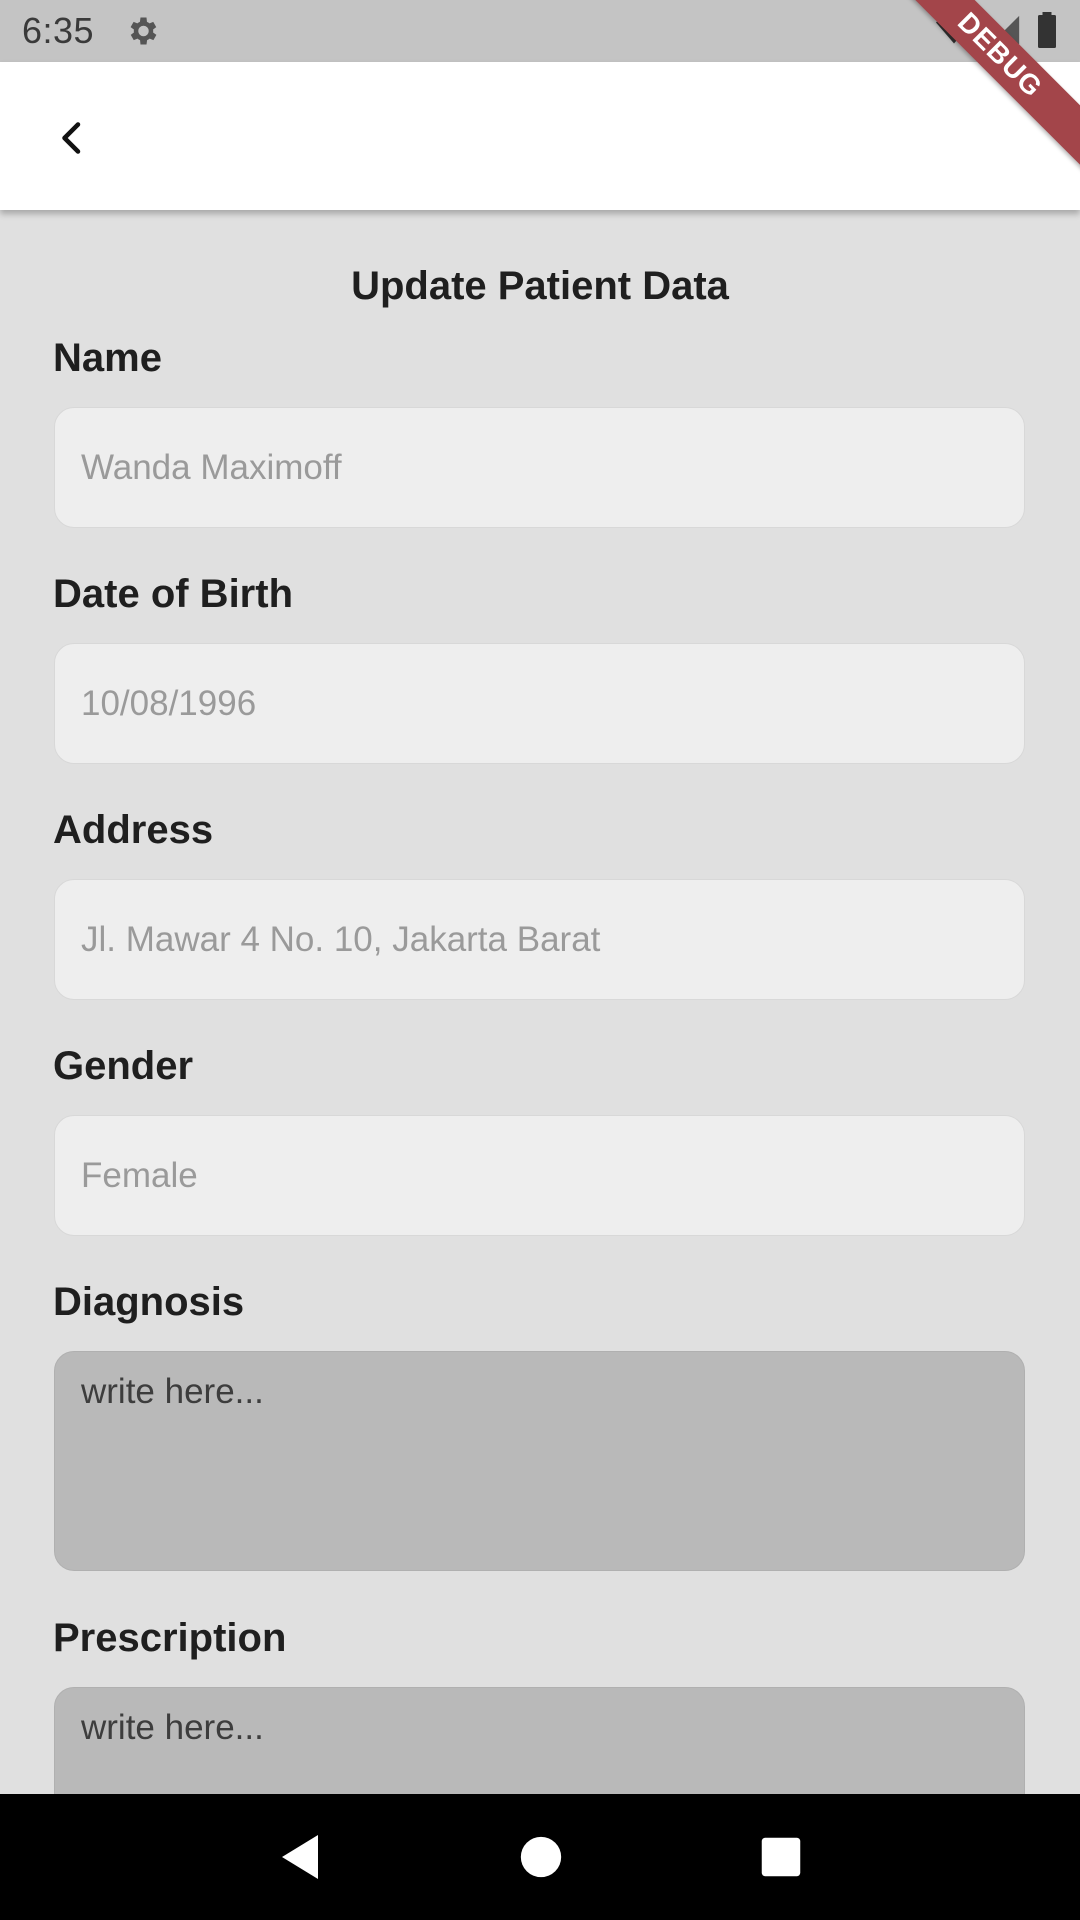  What do you see at coordinates (123, 1066) in the screenshot?
I see `gender-label: Gender` at bounding box center [123, 1066].